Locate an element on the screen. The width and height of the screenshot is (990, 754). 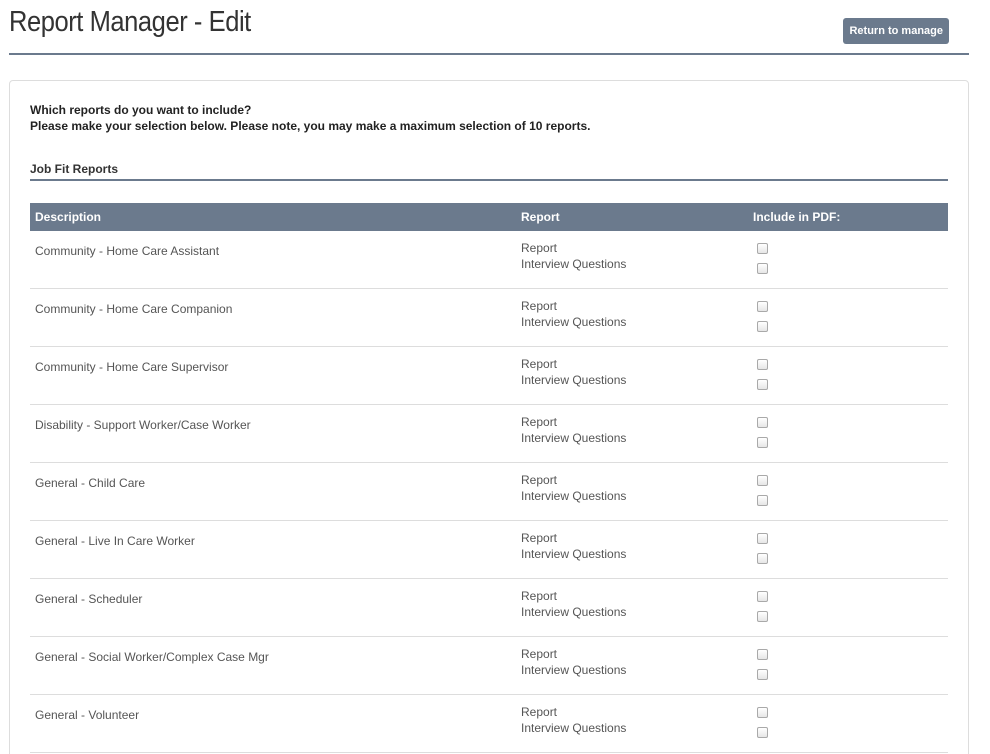
row-description: General - Social Worker/Complex Case Mgr is located at coordinates (152, 657).